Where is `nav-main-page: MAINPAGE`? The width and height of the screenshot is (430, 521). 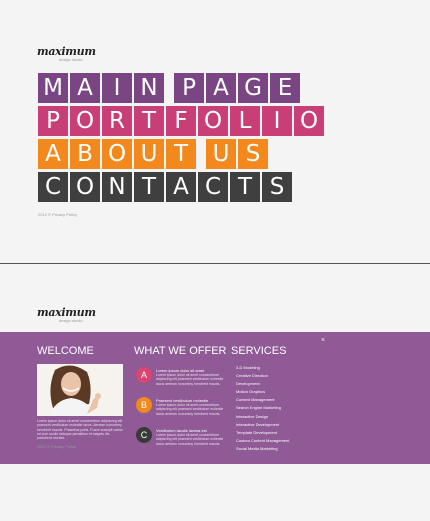
nav-main-page: MAINPAGE is located at coordinates (169, 88).